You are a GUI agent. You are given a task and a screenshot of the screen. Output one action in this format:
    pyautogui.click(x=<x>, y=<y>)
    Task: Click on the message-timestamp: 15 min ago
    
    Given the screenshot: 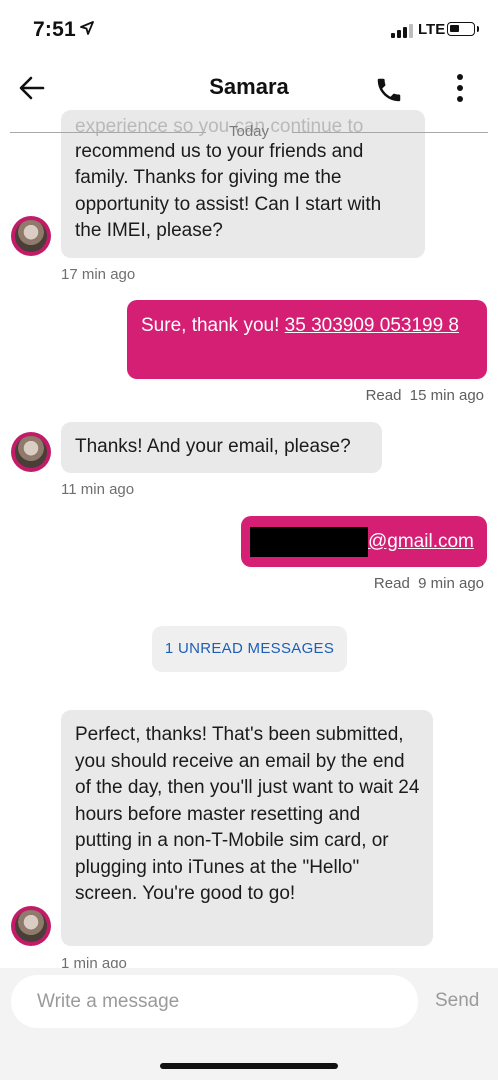 What is the action you would take?
    pyautogui.click(x=446, y=395)
    